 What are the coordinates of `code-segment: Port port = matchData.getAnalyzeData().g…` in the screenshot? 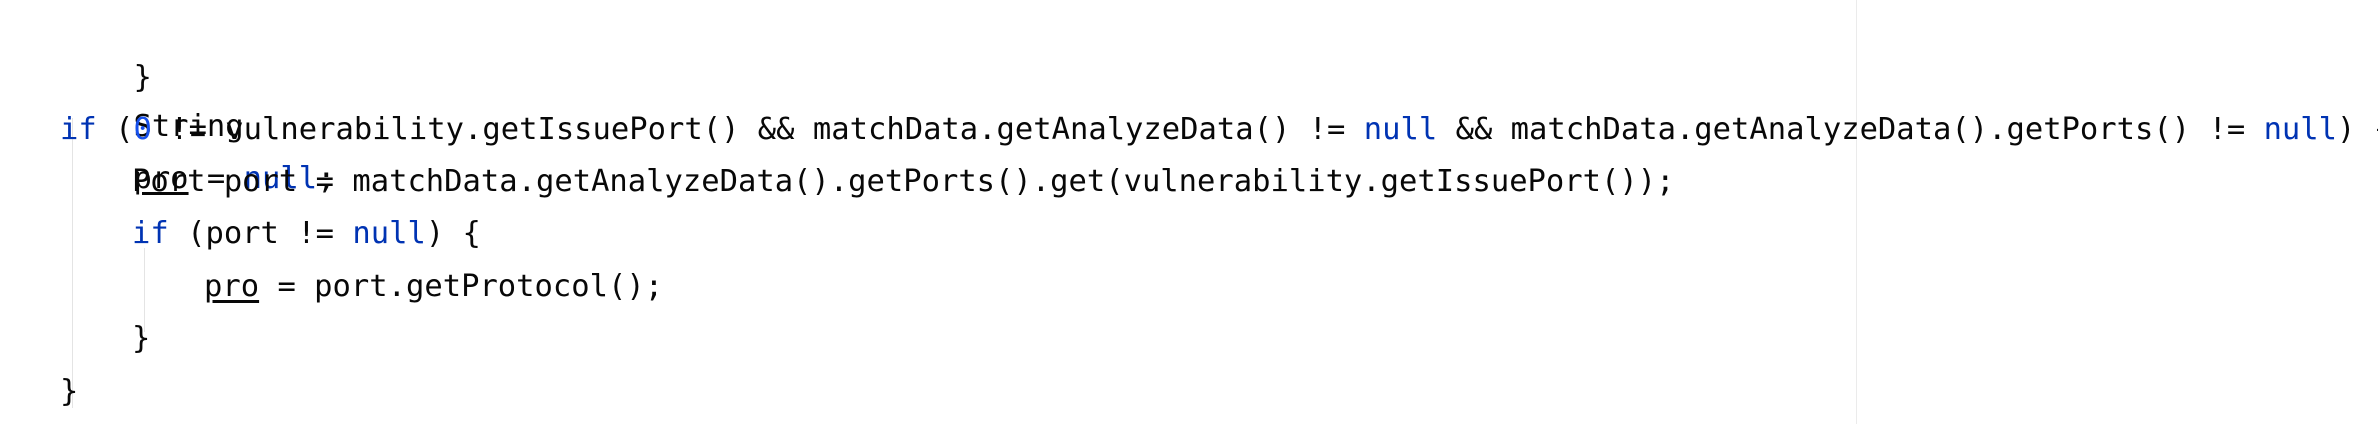 It's located at (903, 181).